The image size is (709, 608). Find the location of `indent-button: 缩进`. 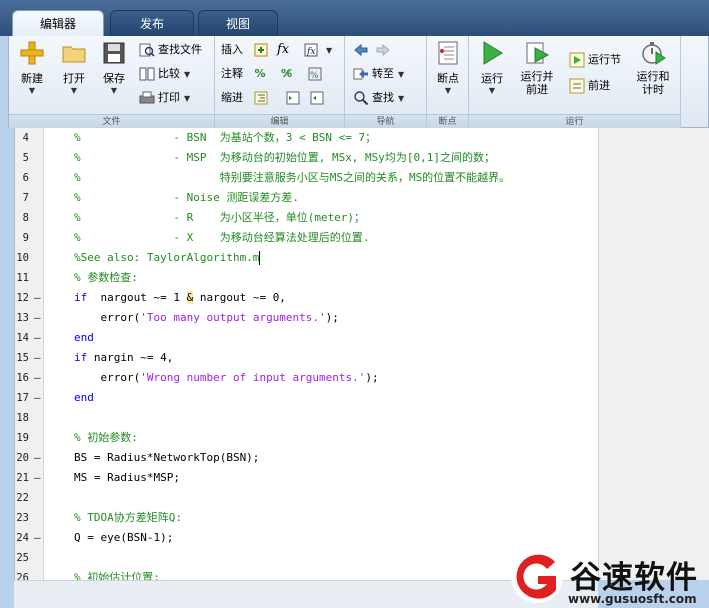

indent-button: 缩进 is located at coordinates (246, 98).